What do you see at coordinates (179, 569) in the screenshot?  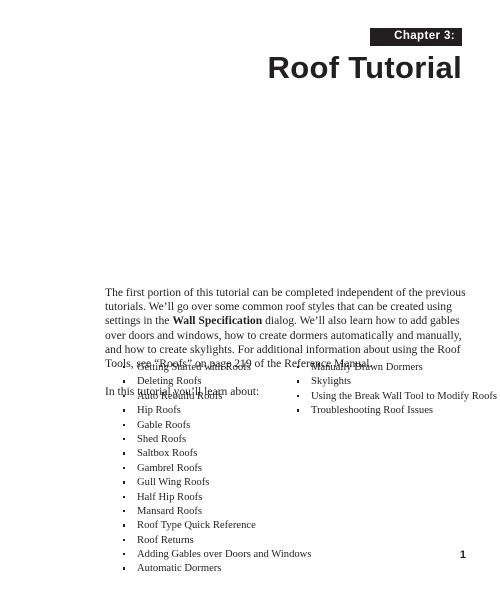 I see `topic-label: Automatic Dormers` at bounding box center [179, 569].